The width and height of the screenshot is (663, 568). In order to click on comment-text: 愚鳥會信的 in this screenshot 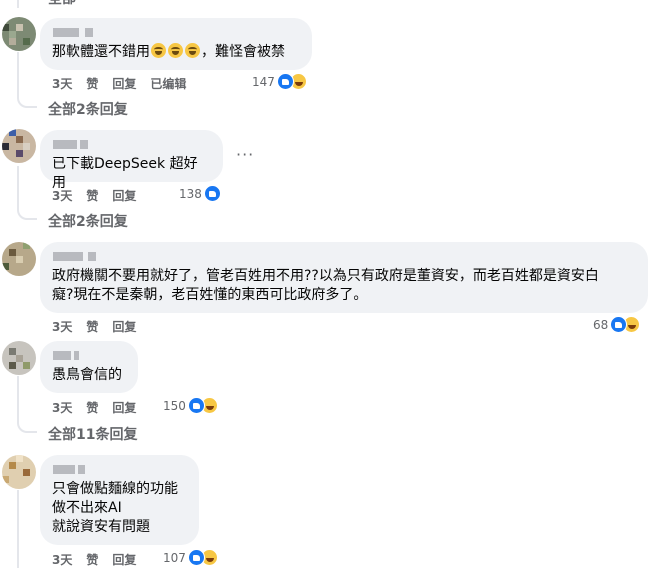, I will do `click(87, 375)`.